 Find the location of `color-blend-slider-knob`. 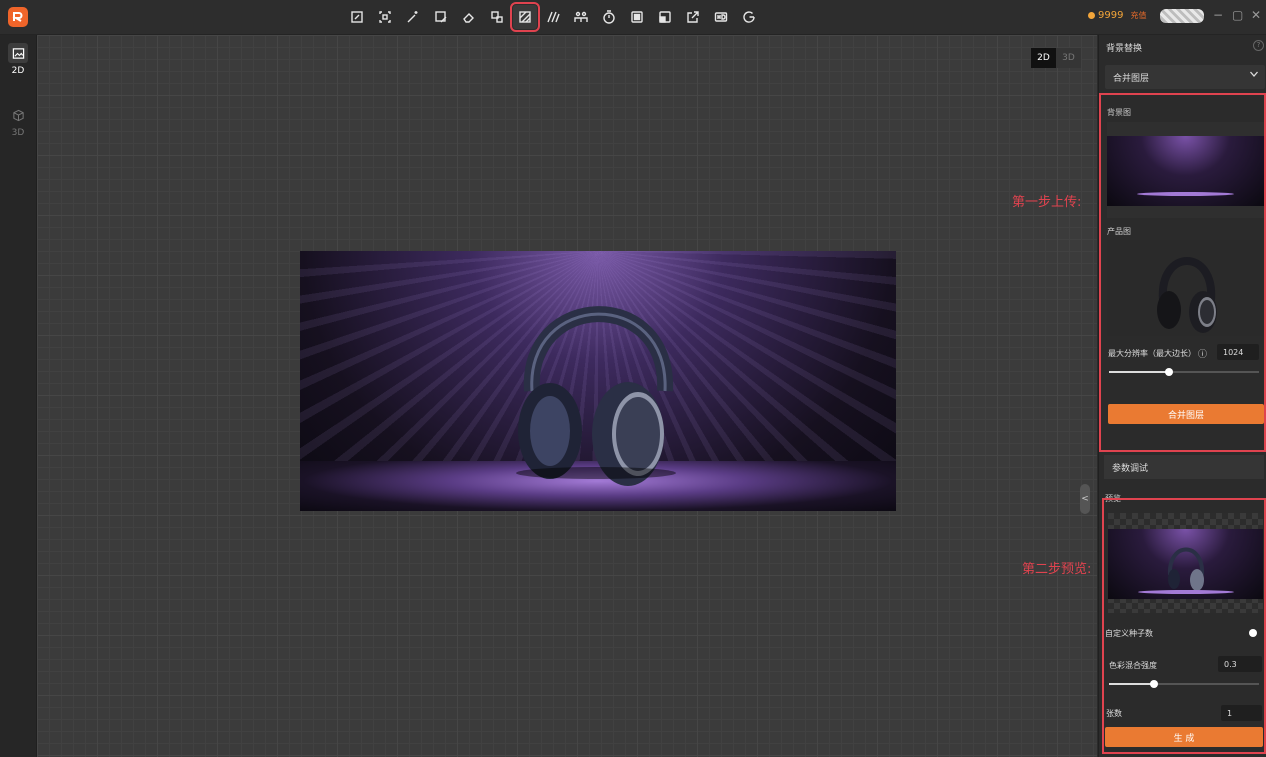

color-blend-slider-knob is located at coordinates (1154, 684).